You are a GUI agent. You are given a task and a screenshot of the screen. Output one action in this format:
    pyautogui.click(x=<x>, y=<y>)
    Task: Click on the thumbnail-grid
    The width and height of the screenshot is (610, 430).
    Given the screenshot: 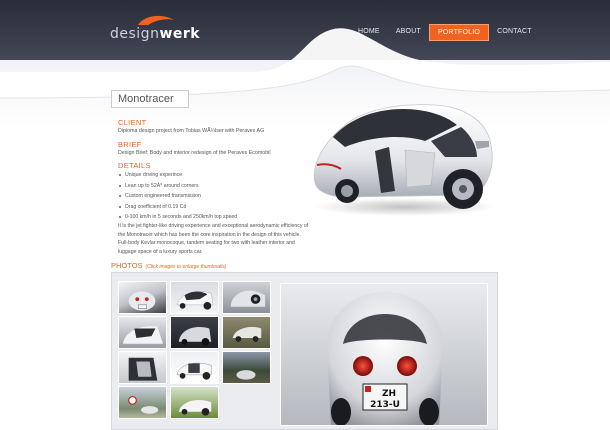 What is the action you would take?
    pyautogui.click(x=196, y=350)
    